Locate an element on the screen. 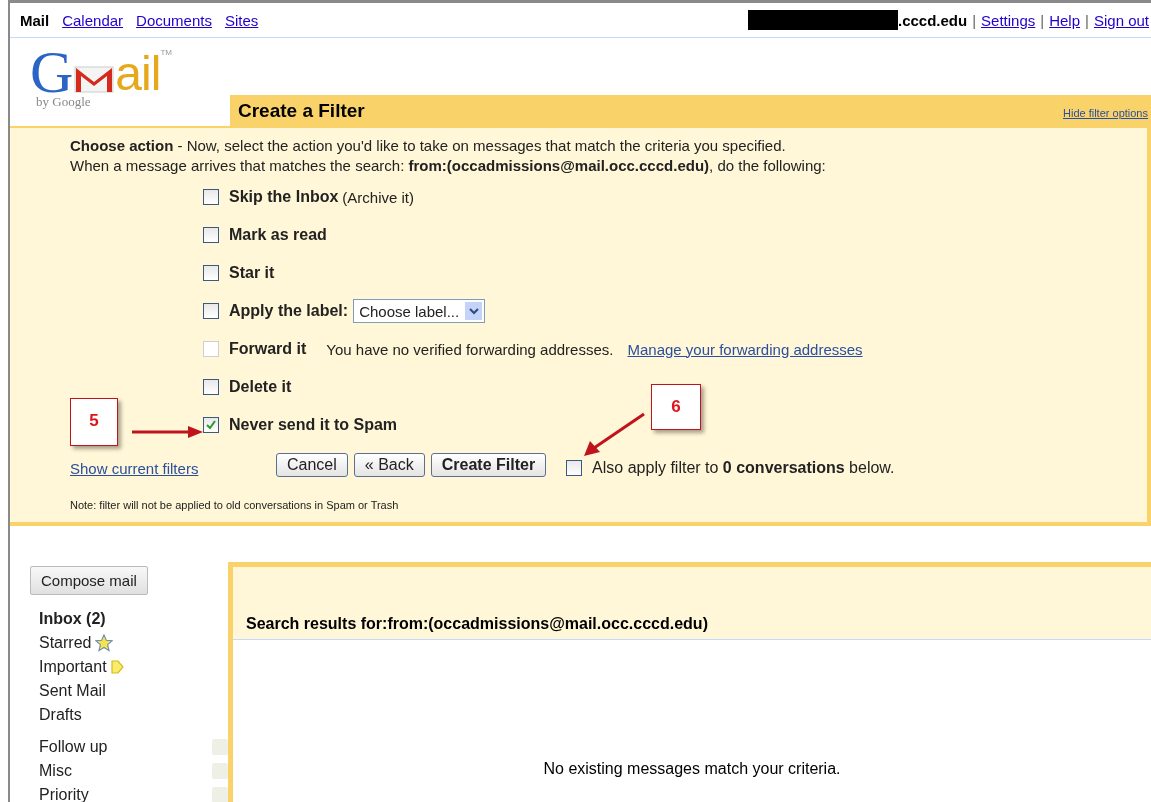 This screenshot has width=1151, height=802. arrow-icon is located at coordinates (167, 432).